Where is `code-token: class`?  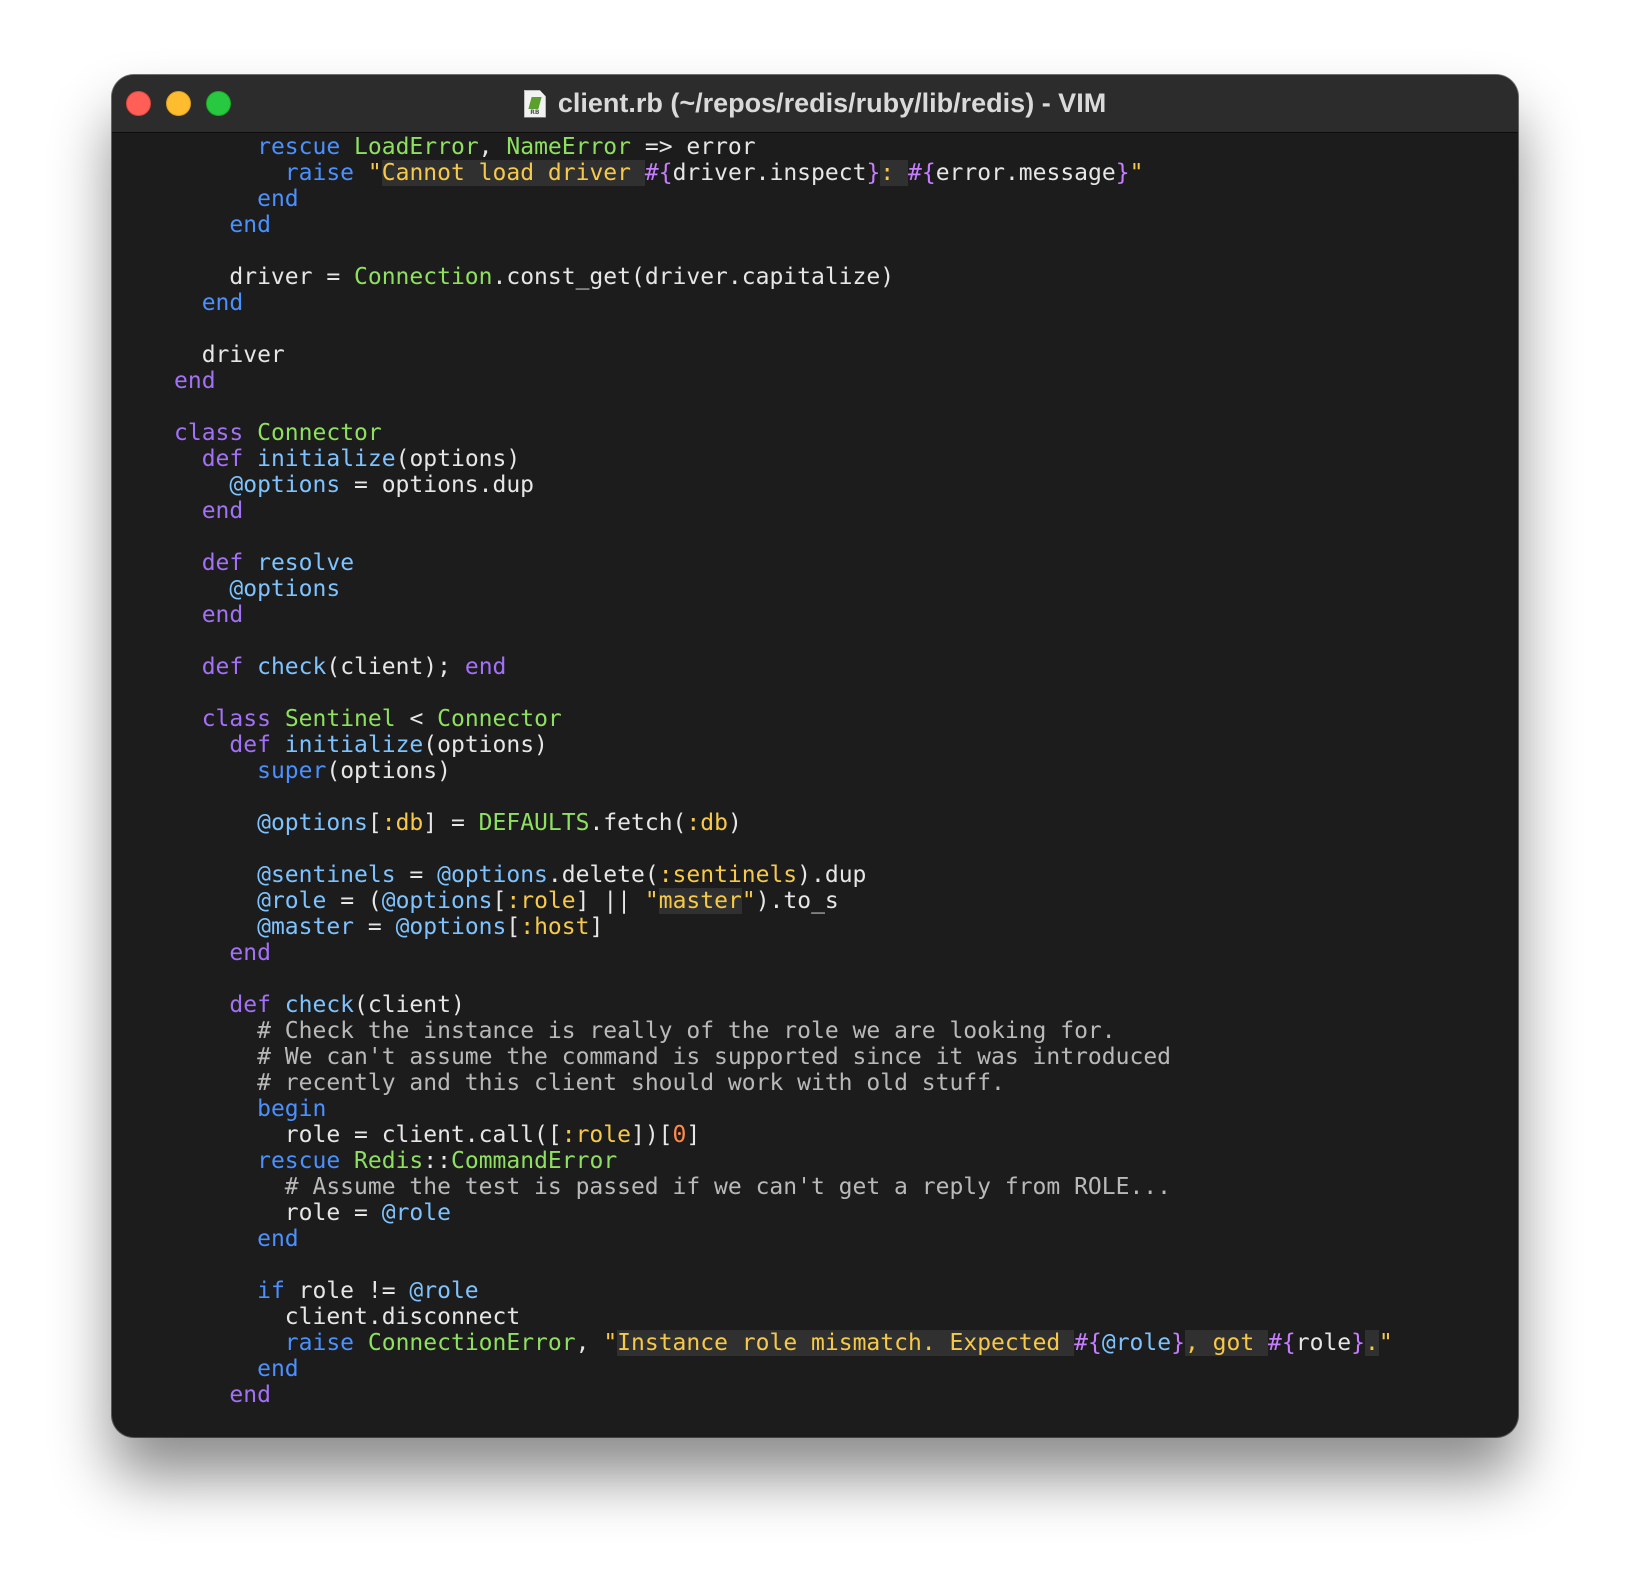
code-token: class is located at coordinates (236, 719).